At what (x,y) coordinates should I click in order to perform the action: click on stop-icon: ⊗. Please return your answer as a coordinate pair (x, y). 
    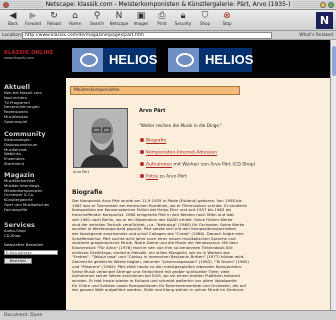
    Looking at the image, I should click on (227, 16).